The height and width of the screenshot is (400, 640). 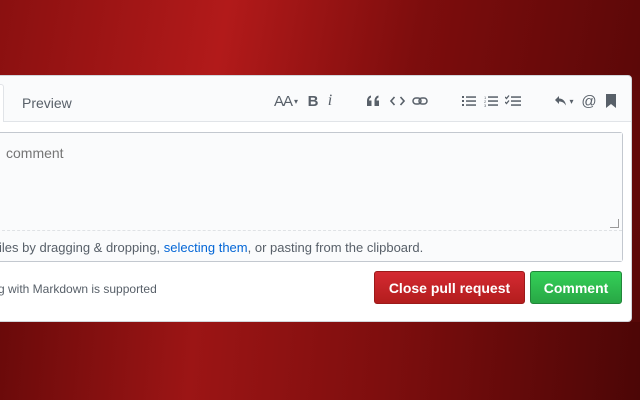 I want to click on quote-icon, so click(x=373, y=101).